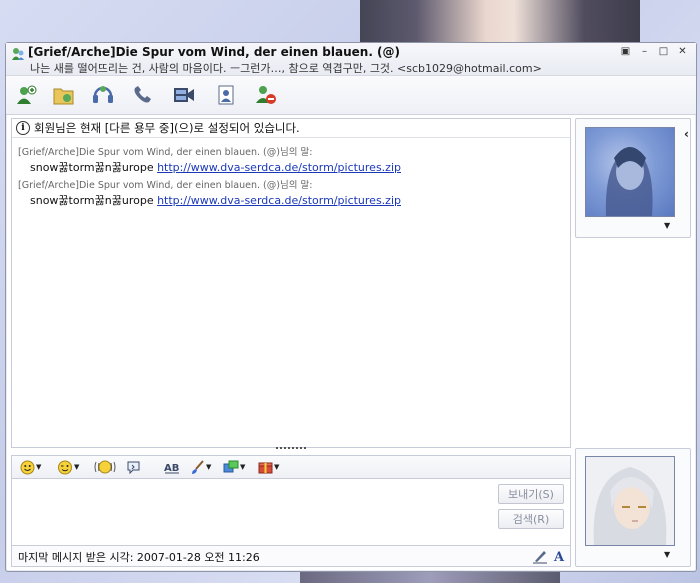 The image size is (700, 583). What do you see at coordinates (682, 52) in the screenshot?
I see `close-icon: ✕` at bounding box center [682, 52].